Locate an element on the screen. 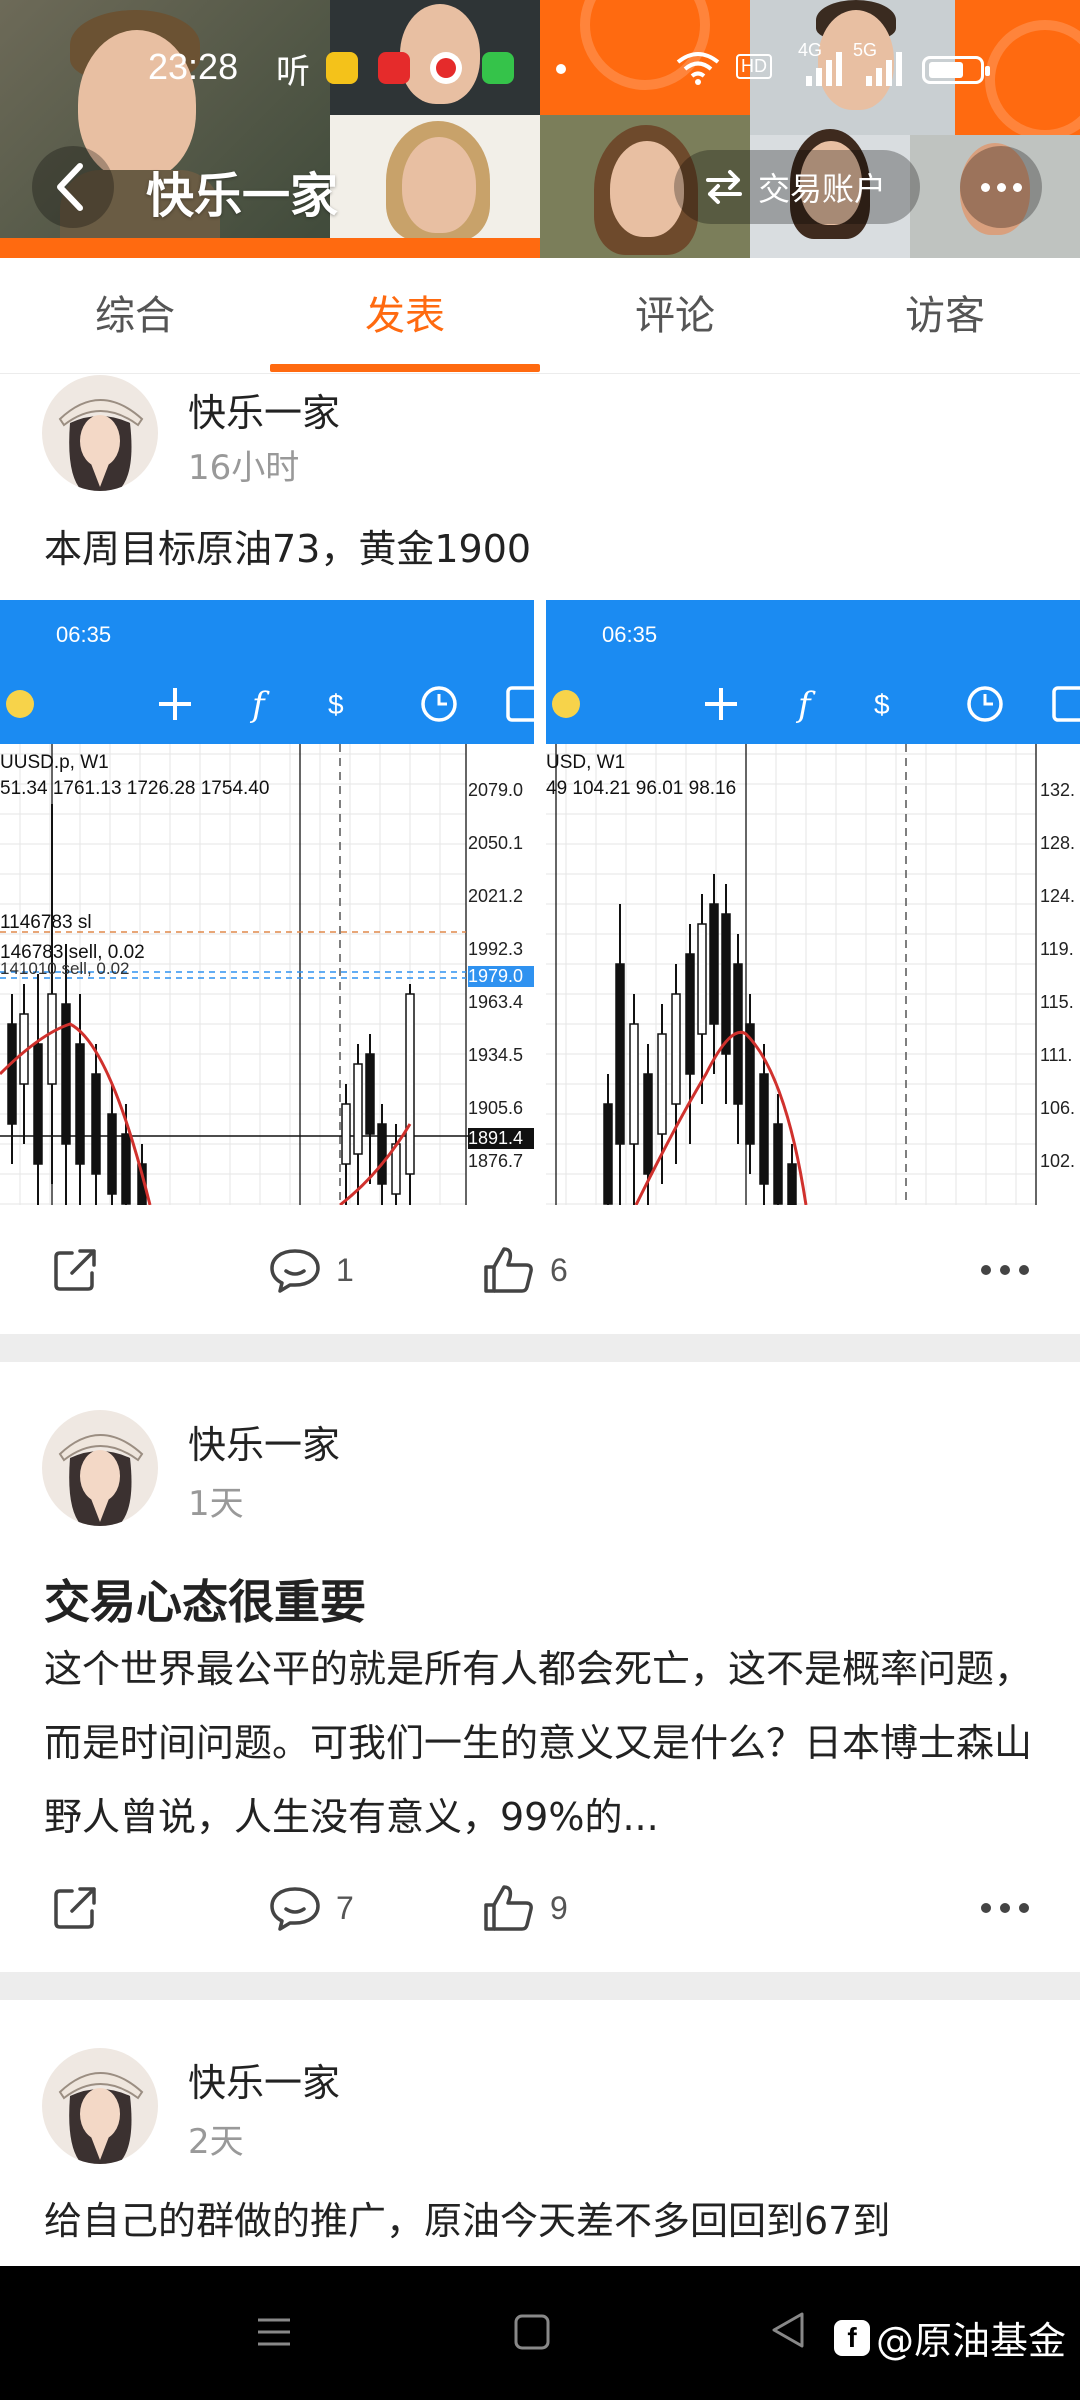 This screenshot has width=1080, height=2400. post-text: 本周目标原油73，黄金1900 is located at coordinates (287, 545).